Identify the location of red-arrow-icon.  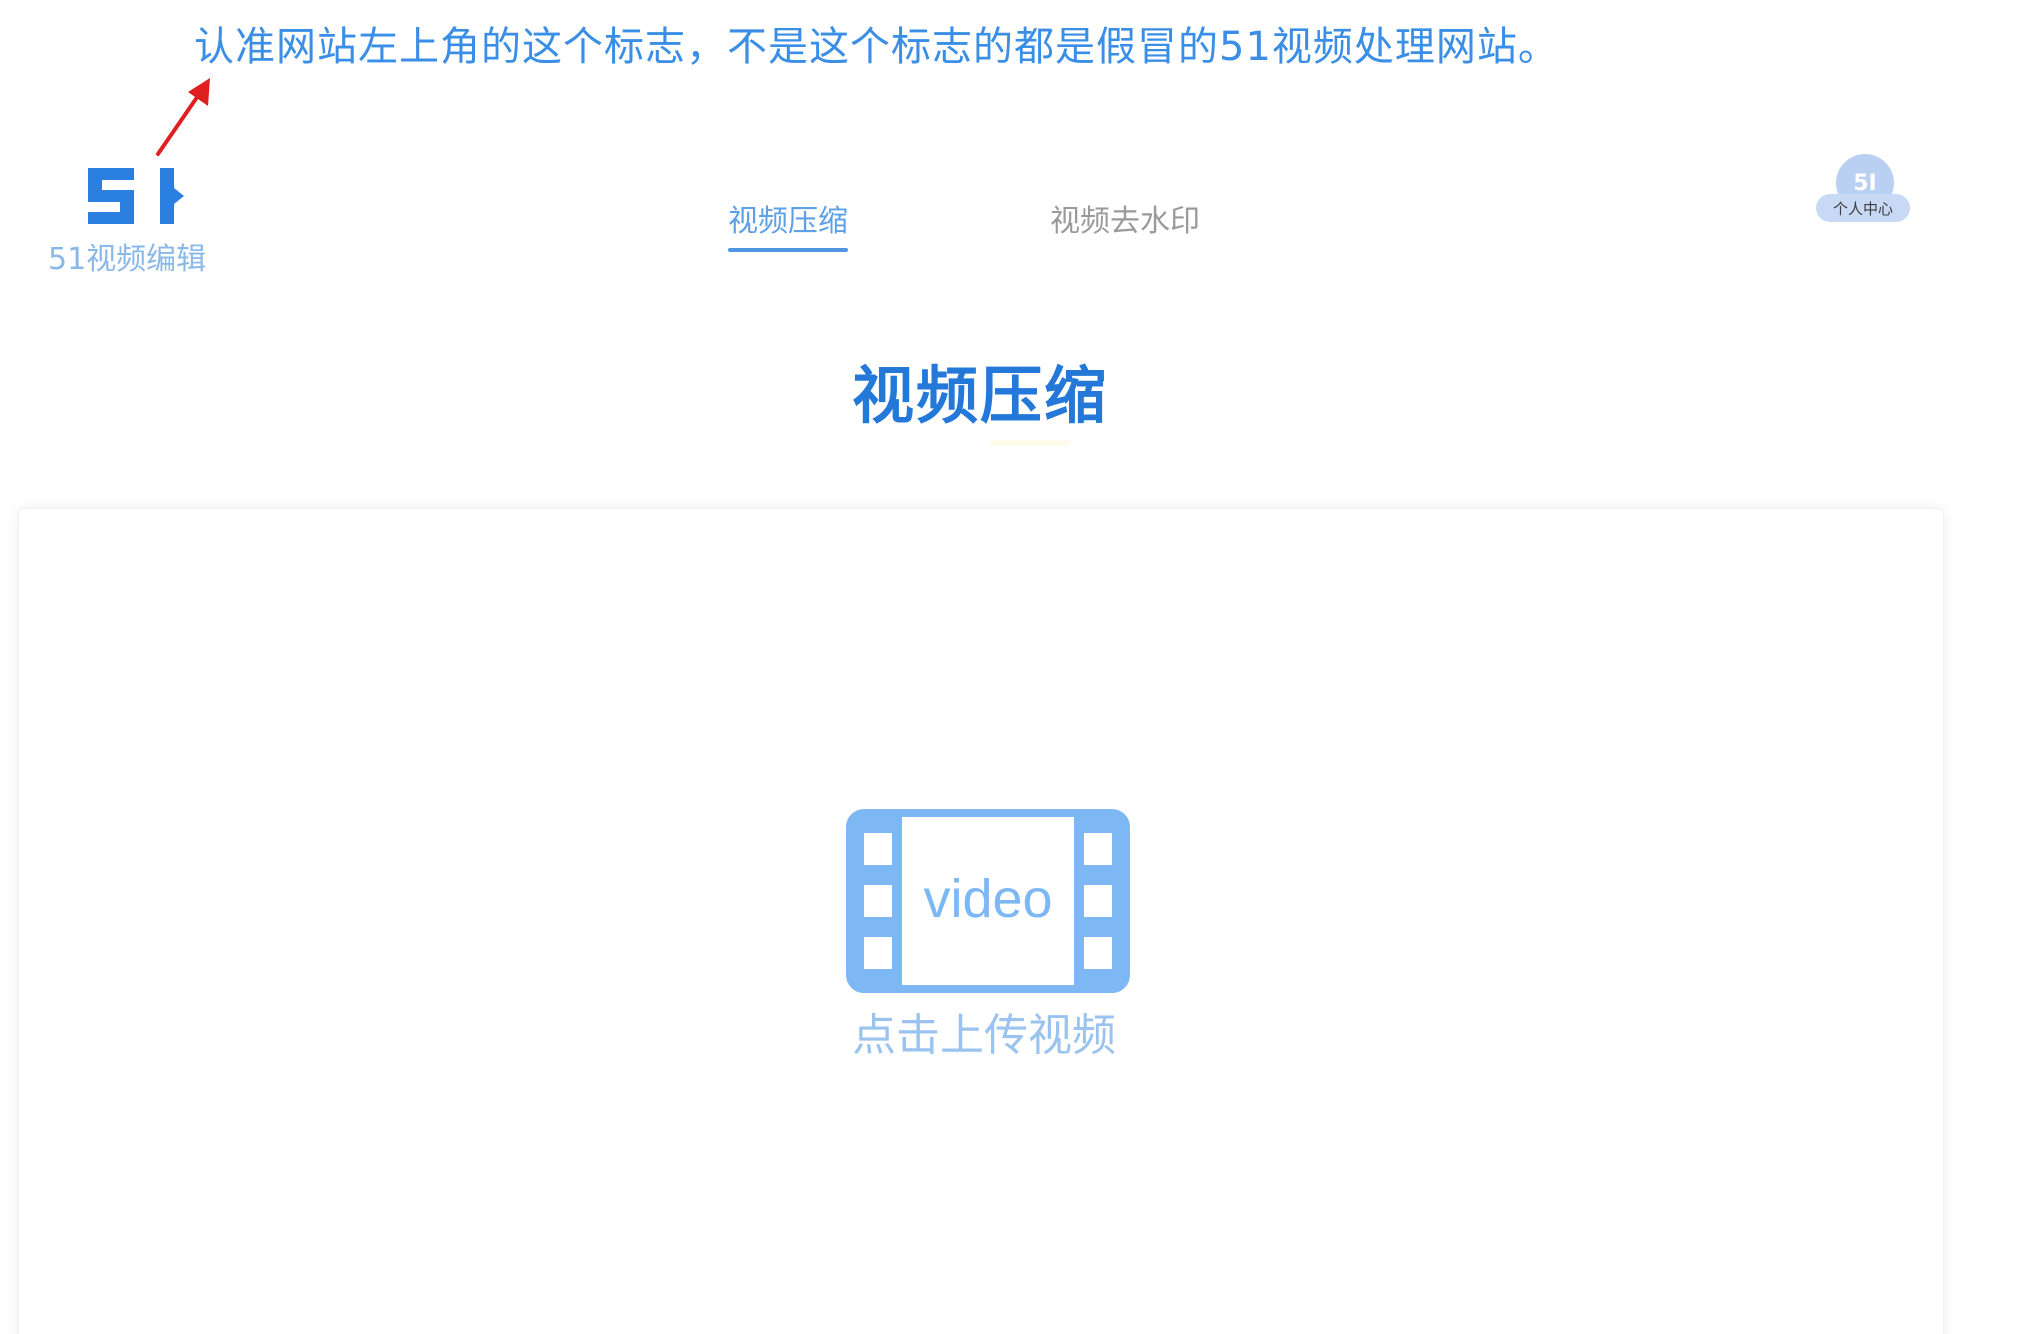
(183, 117).